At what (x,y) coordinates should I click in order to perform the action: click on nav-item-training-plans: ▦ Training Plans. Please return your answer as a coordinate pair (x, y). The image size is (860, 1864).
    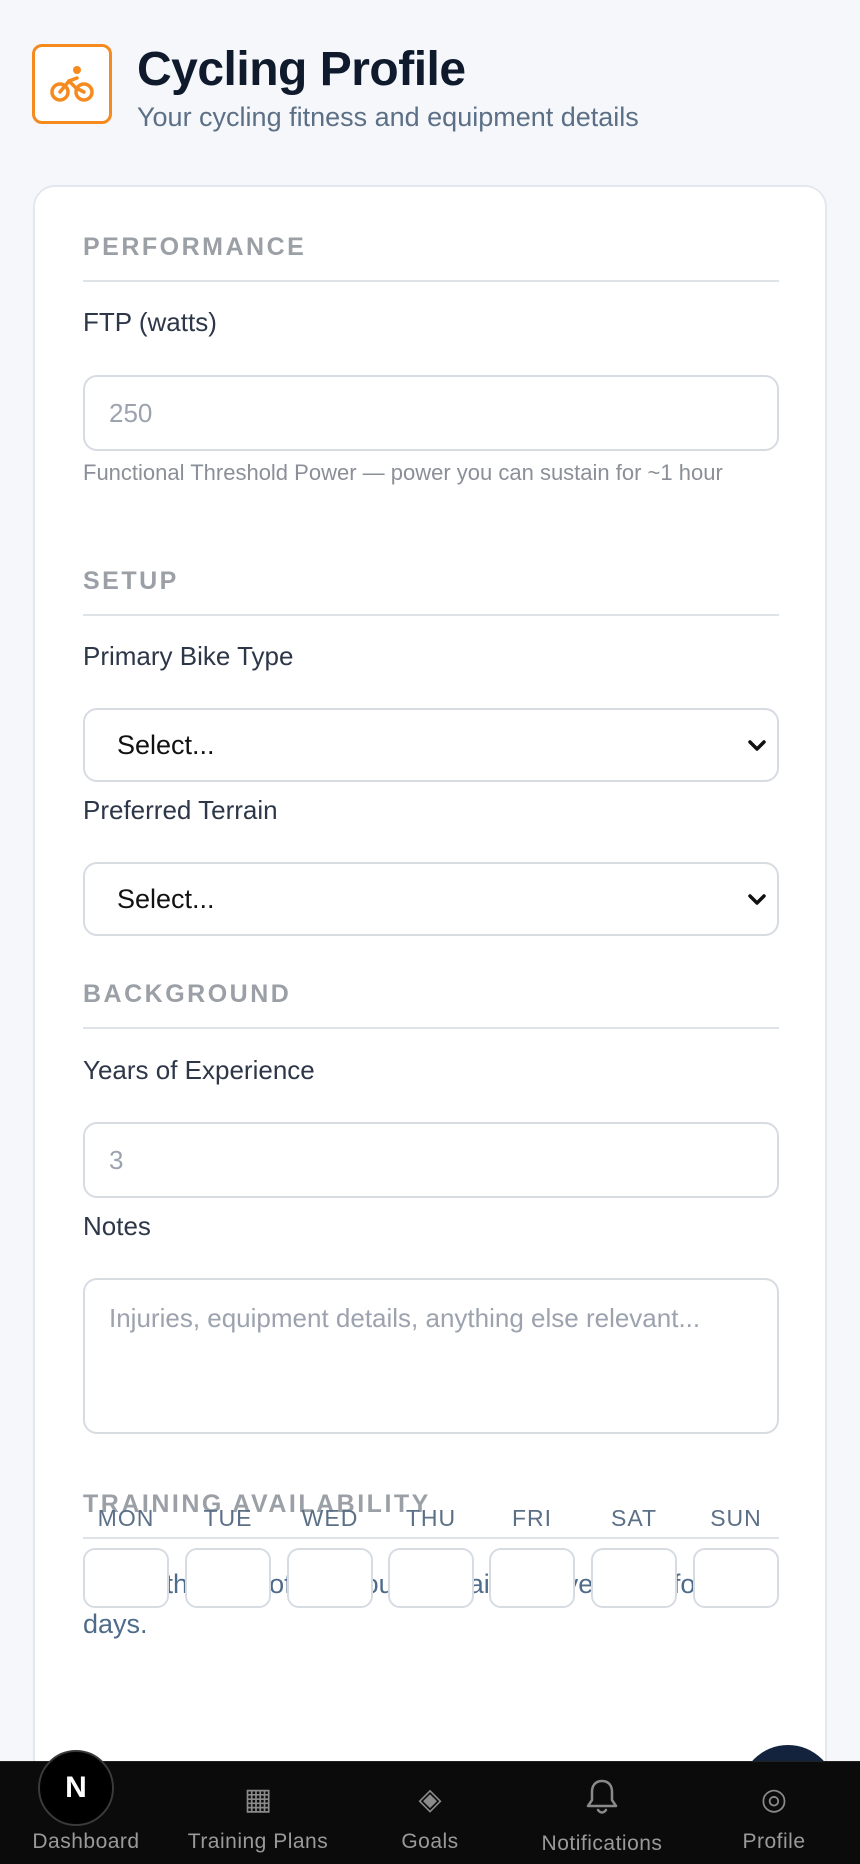
    Looking at the image, I should click on (258, 1813).